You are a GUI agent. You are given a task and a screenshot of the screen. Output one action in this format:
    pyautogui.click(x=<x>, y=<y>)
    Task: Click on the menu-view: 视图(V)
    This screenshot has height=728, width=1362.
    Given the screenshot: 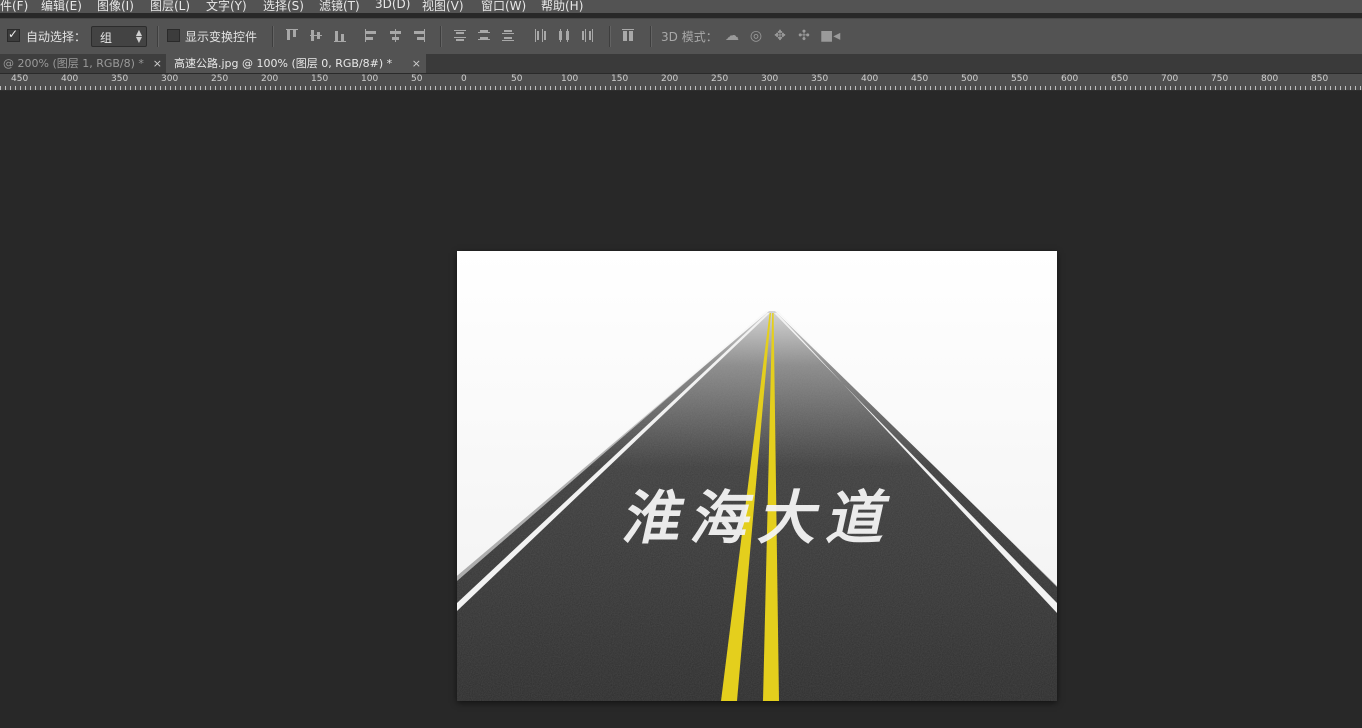 What is the action you would take?
    pyautogui.click(x=443, y=6)
    